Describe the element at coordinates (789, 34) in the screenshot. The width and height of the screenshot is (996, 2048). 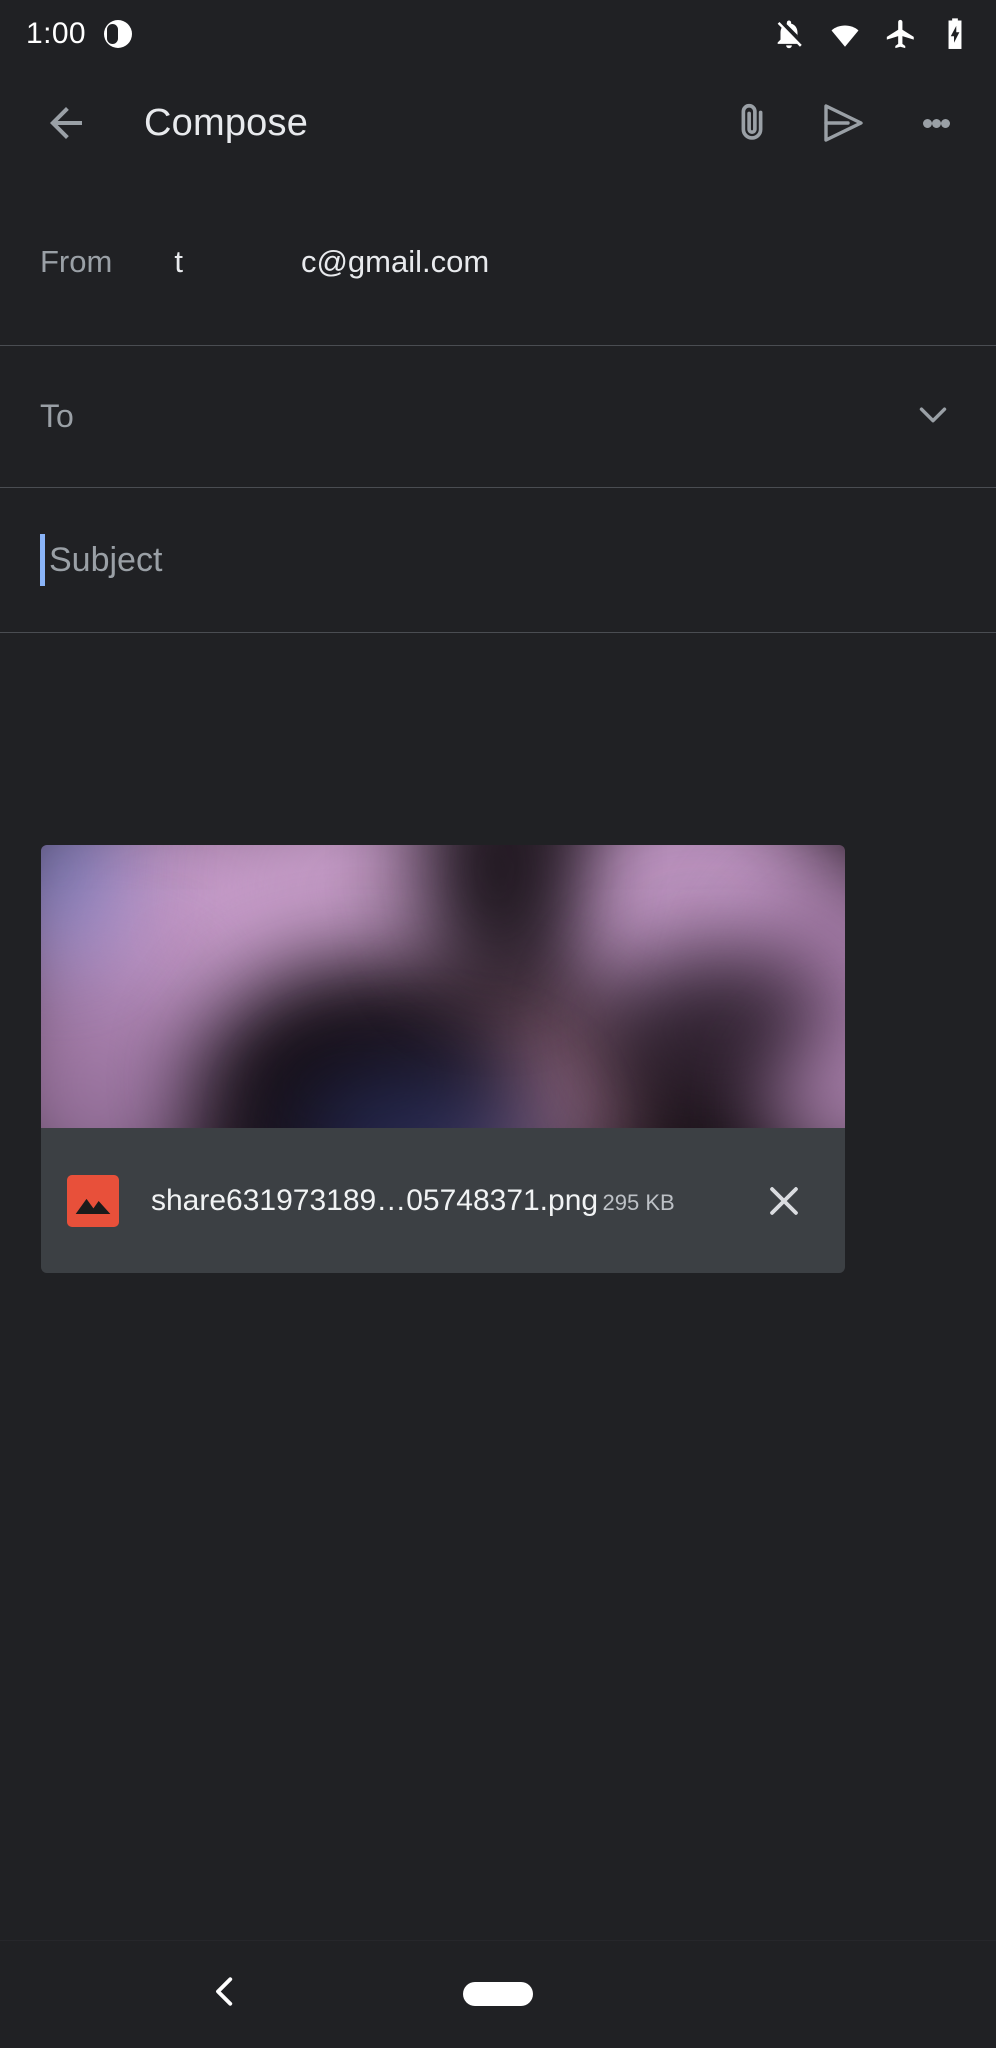
I see `notifications-off-icon` at that location.